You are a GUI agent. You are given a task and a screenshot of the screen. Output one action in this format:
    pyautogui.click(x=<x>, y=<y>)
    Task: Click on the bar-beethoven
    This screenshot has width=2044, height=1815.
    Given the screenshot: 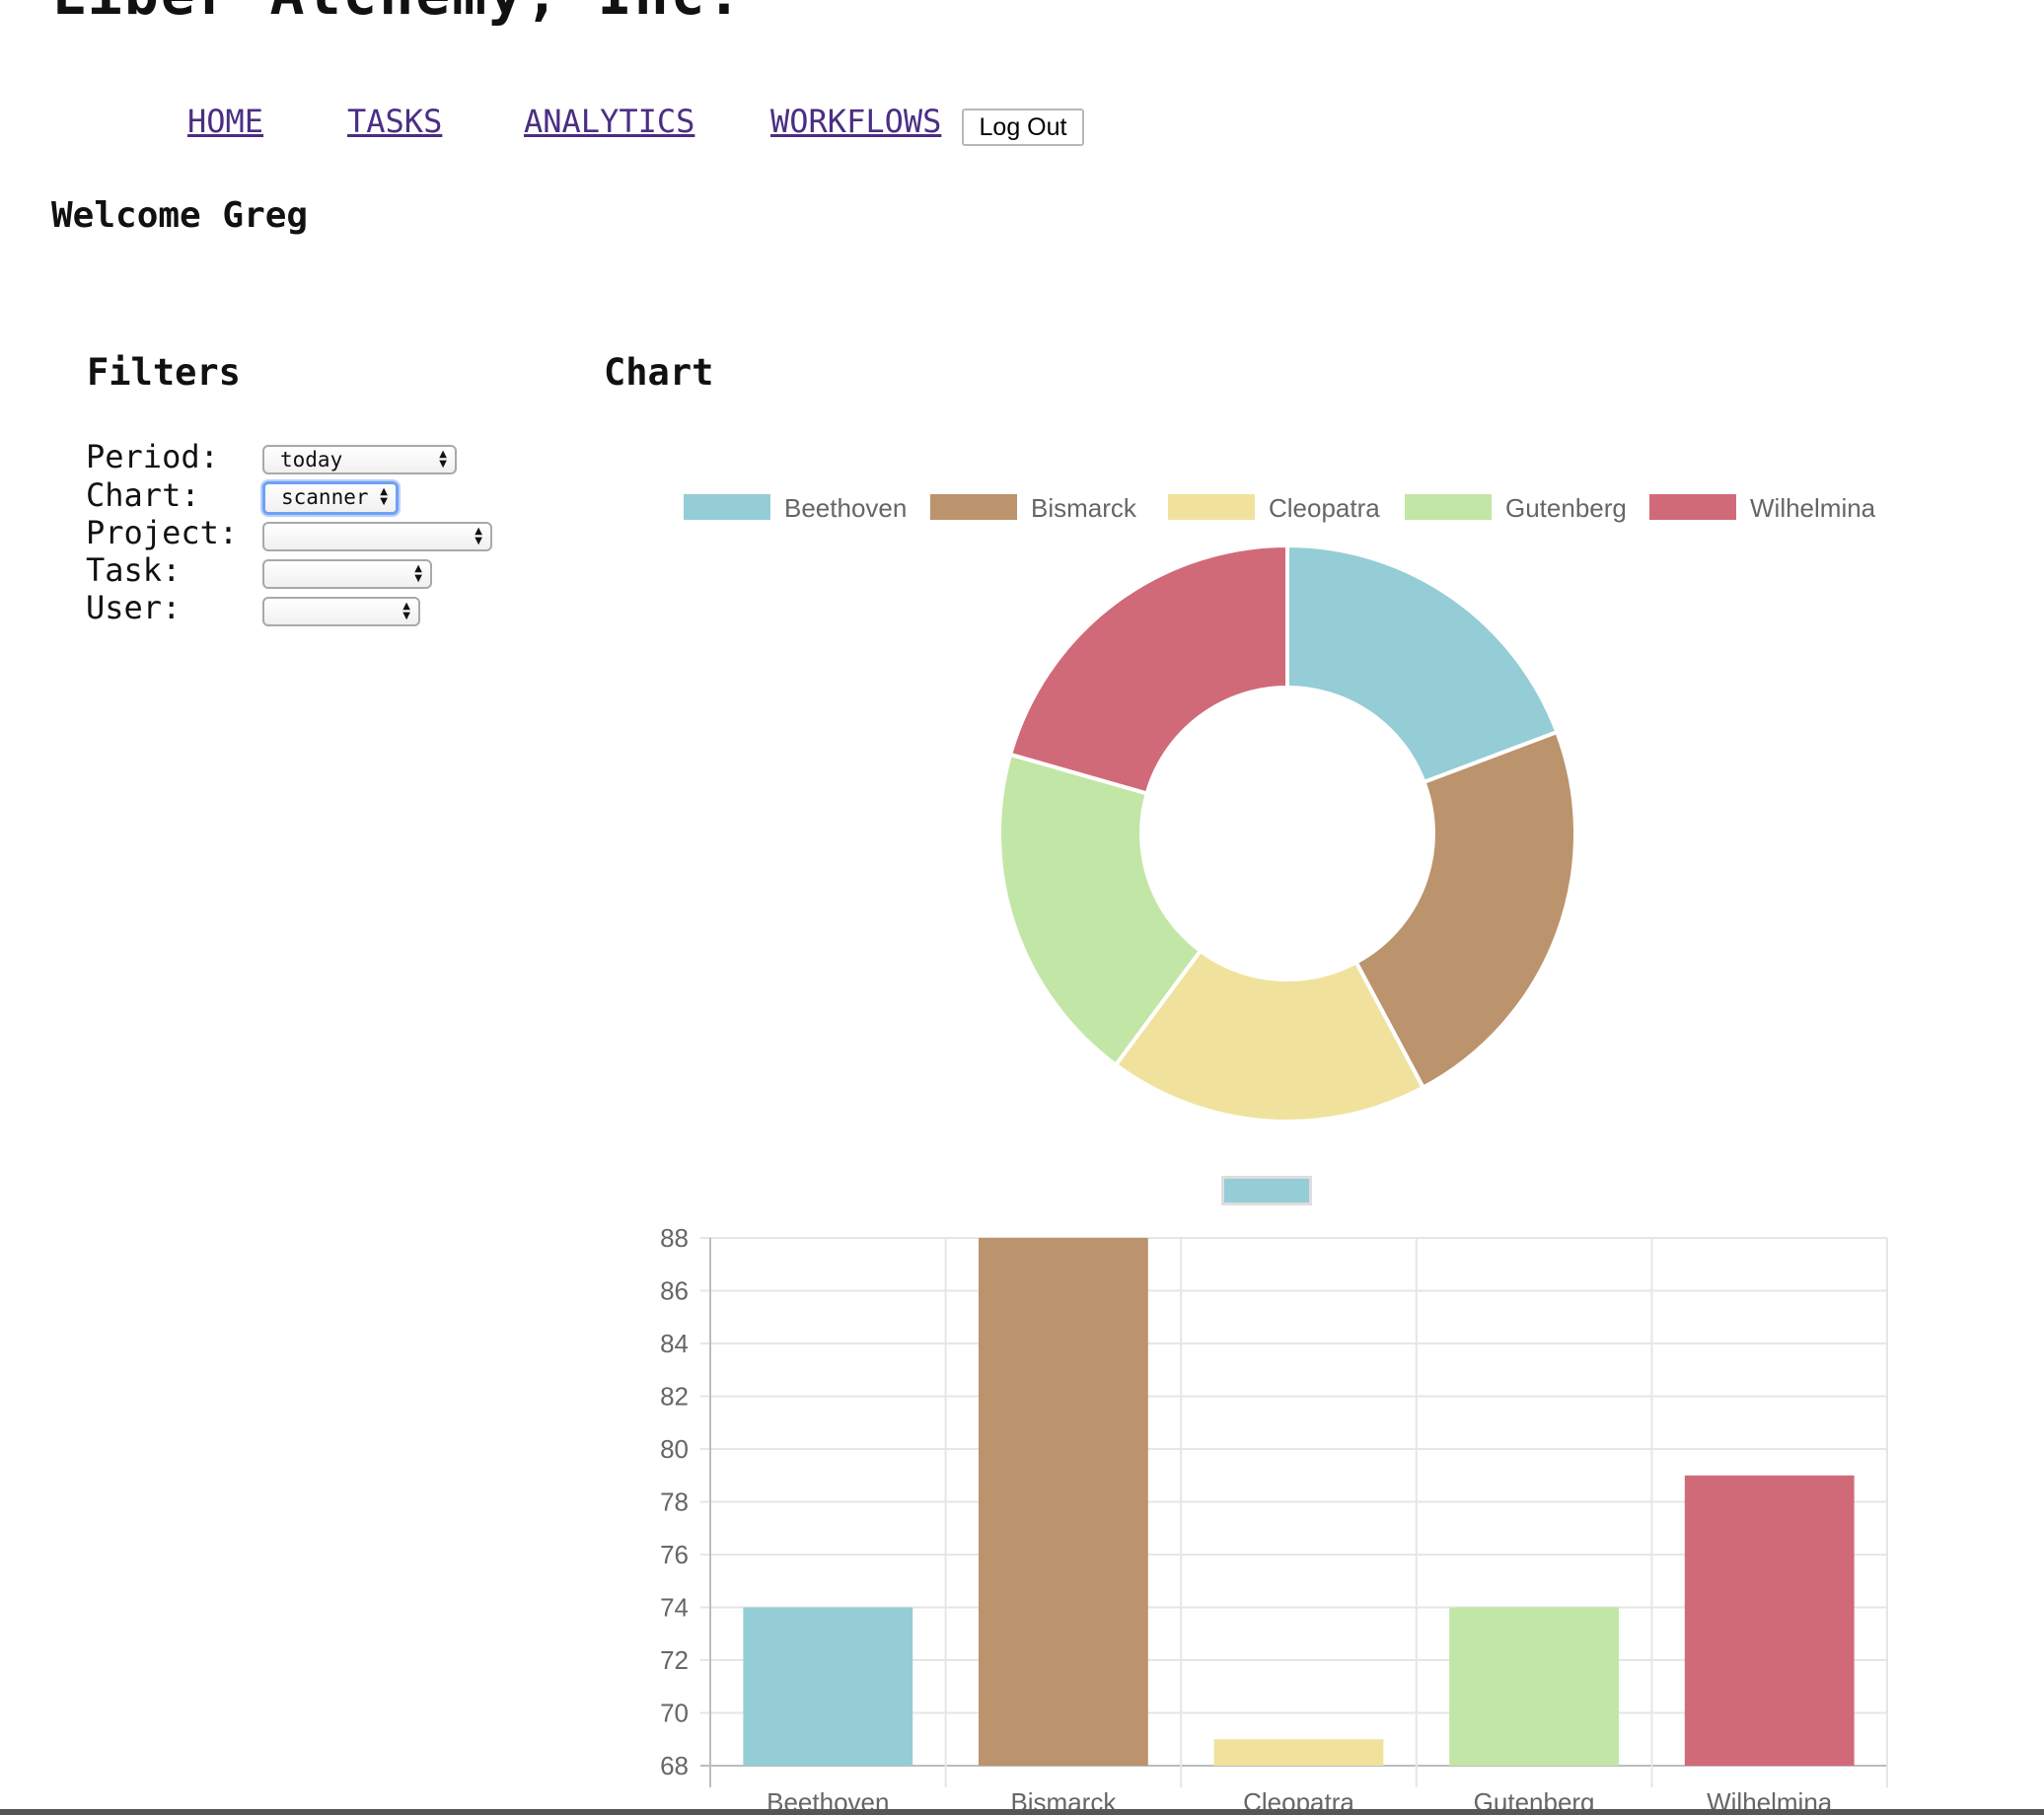 What is the action you would take?
    pyautogui.click(x=828, y=1687)
    